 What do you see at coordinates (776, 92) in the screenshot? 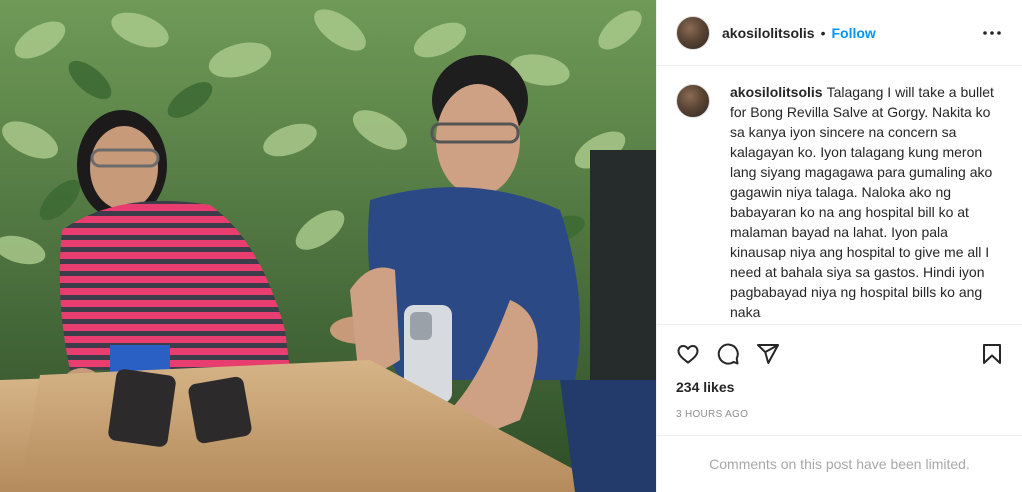
I see `caption-username: akosilolitsolis` at bounding box center [776, 92].